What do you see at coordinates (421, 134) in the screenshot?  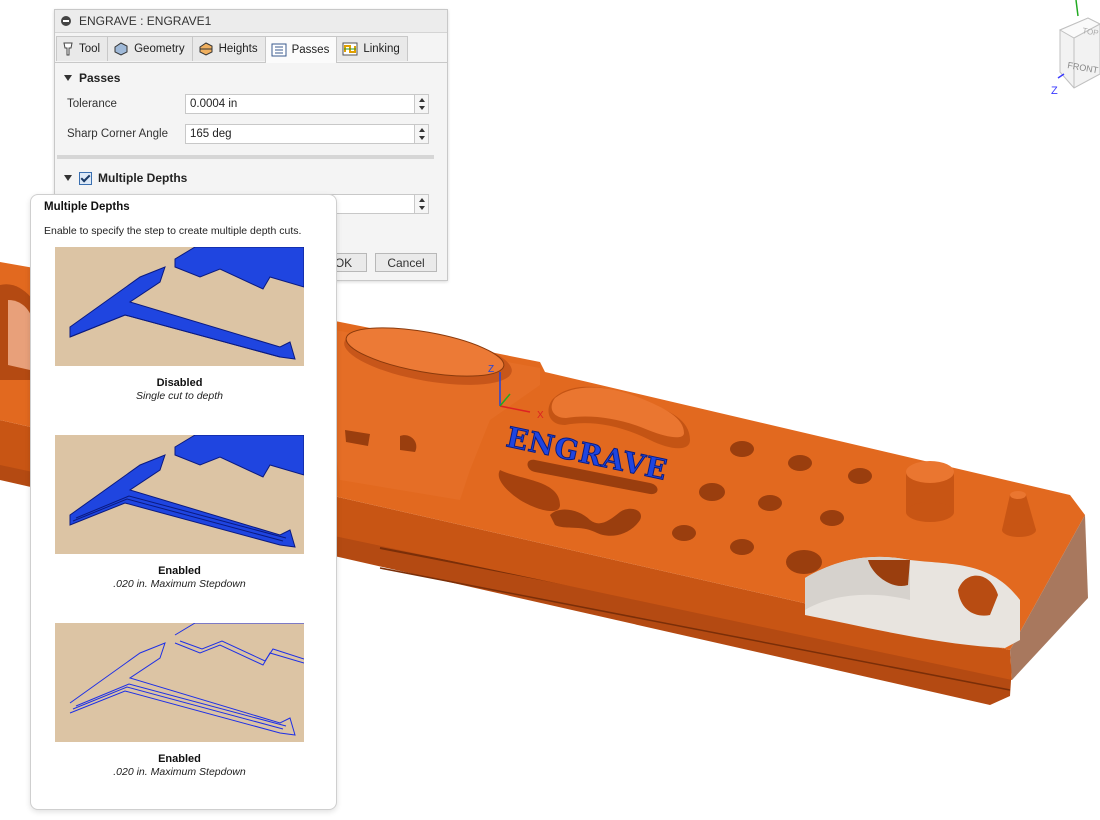 I see `sharp-corner-spinner-icon` at bounding box center [421, 134].